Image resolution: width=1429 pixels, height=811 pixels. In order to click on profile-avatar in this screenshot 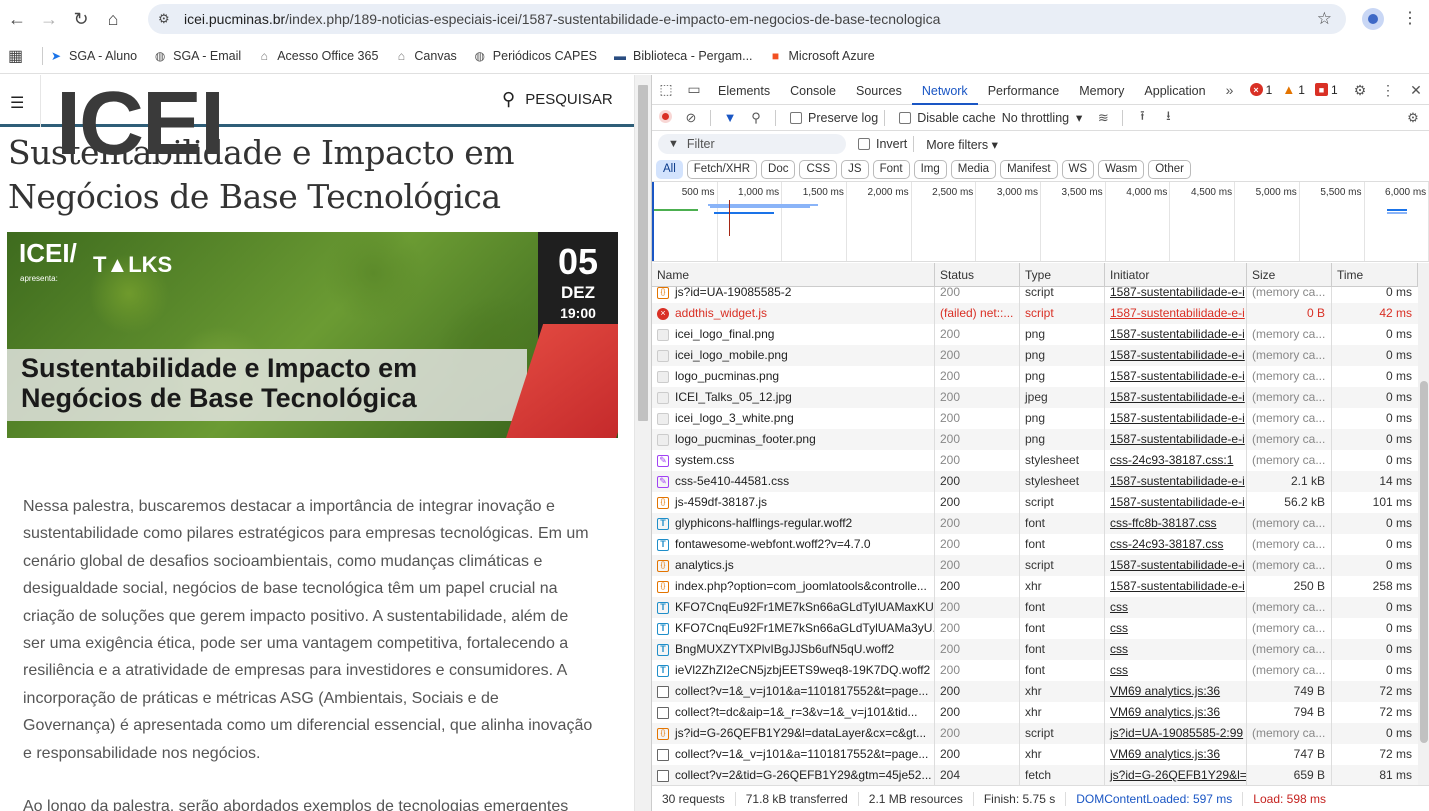, I will do `click(1373, 19)`.